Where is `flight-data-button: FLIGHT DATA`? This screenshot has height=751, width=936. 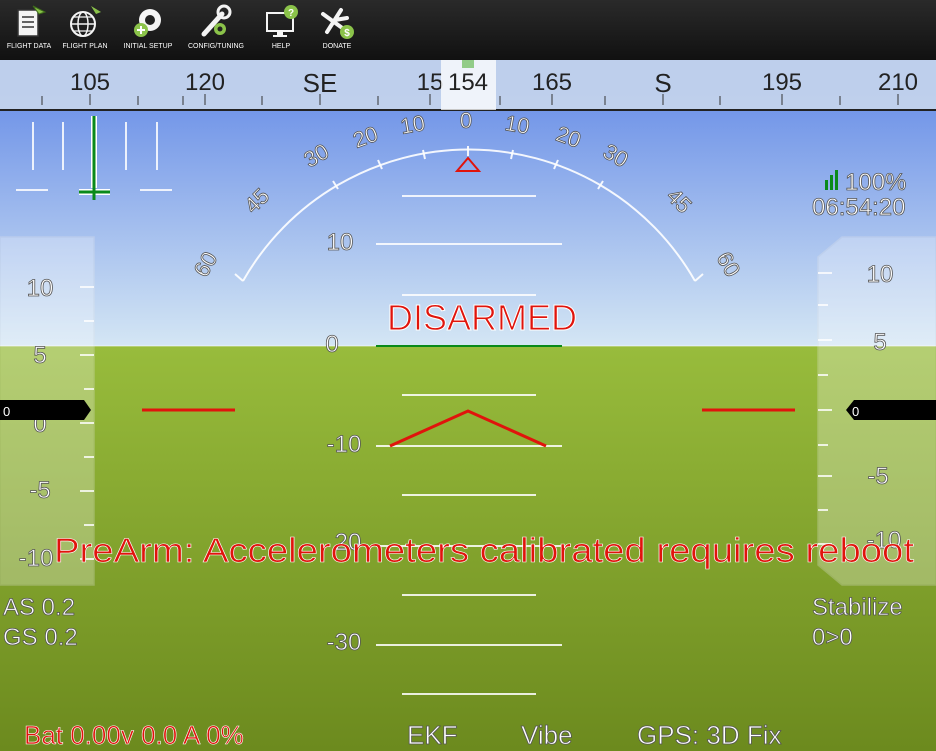
flight-data-button: FLIGHT DATA is located at coordinates (29, 30).